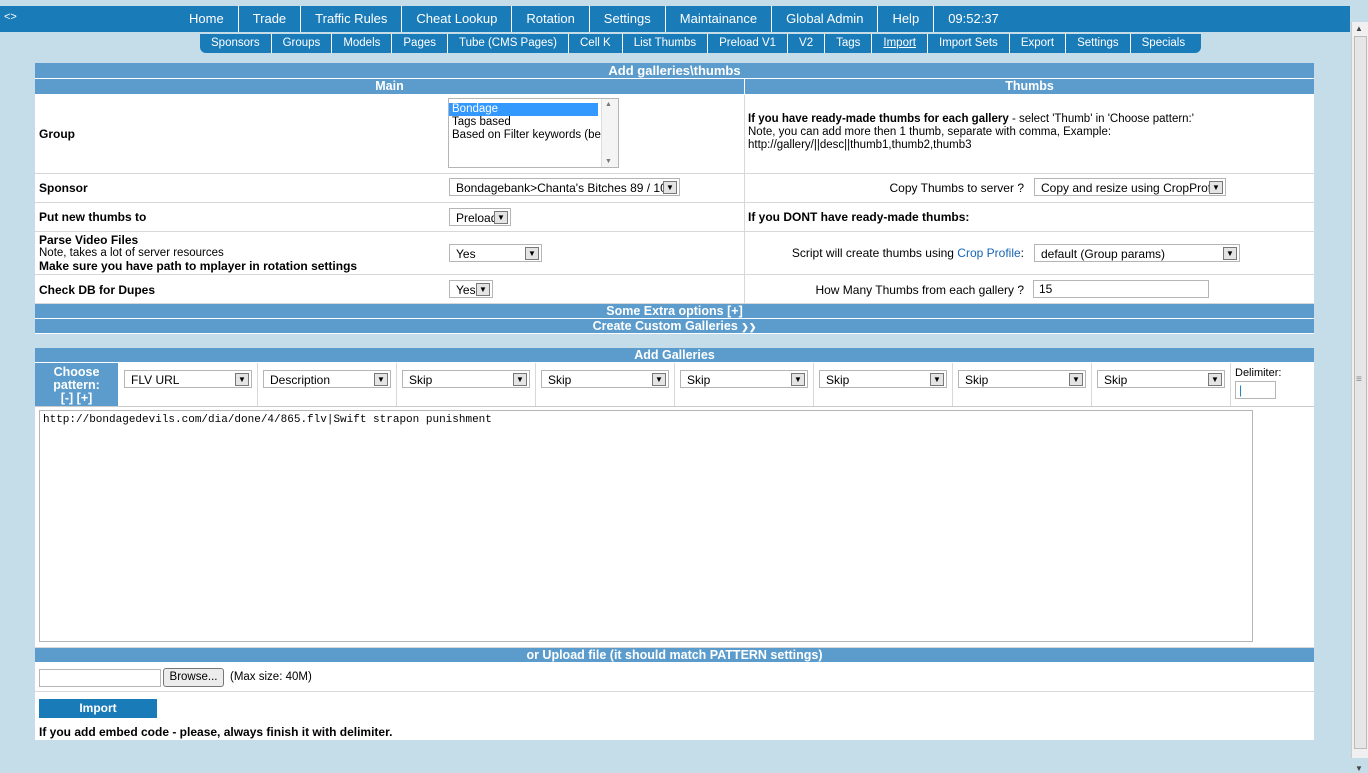 This screenshot has width=1368, height=773. I want to click on nav-help: Help, so click(906, 19).